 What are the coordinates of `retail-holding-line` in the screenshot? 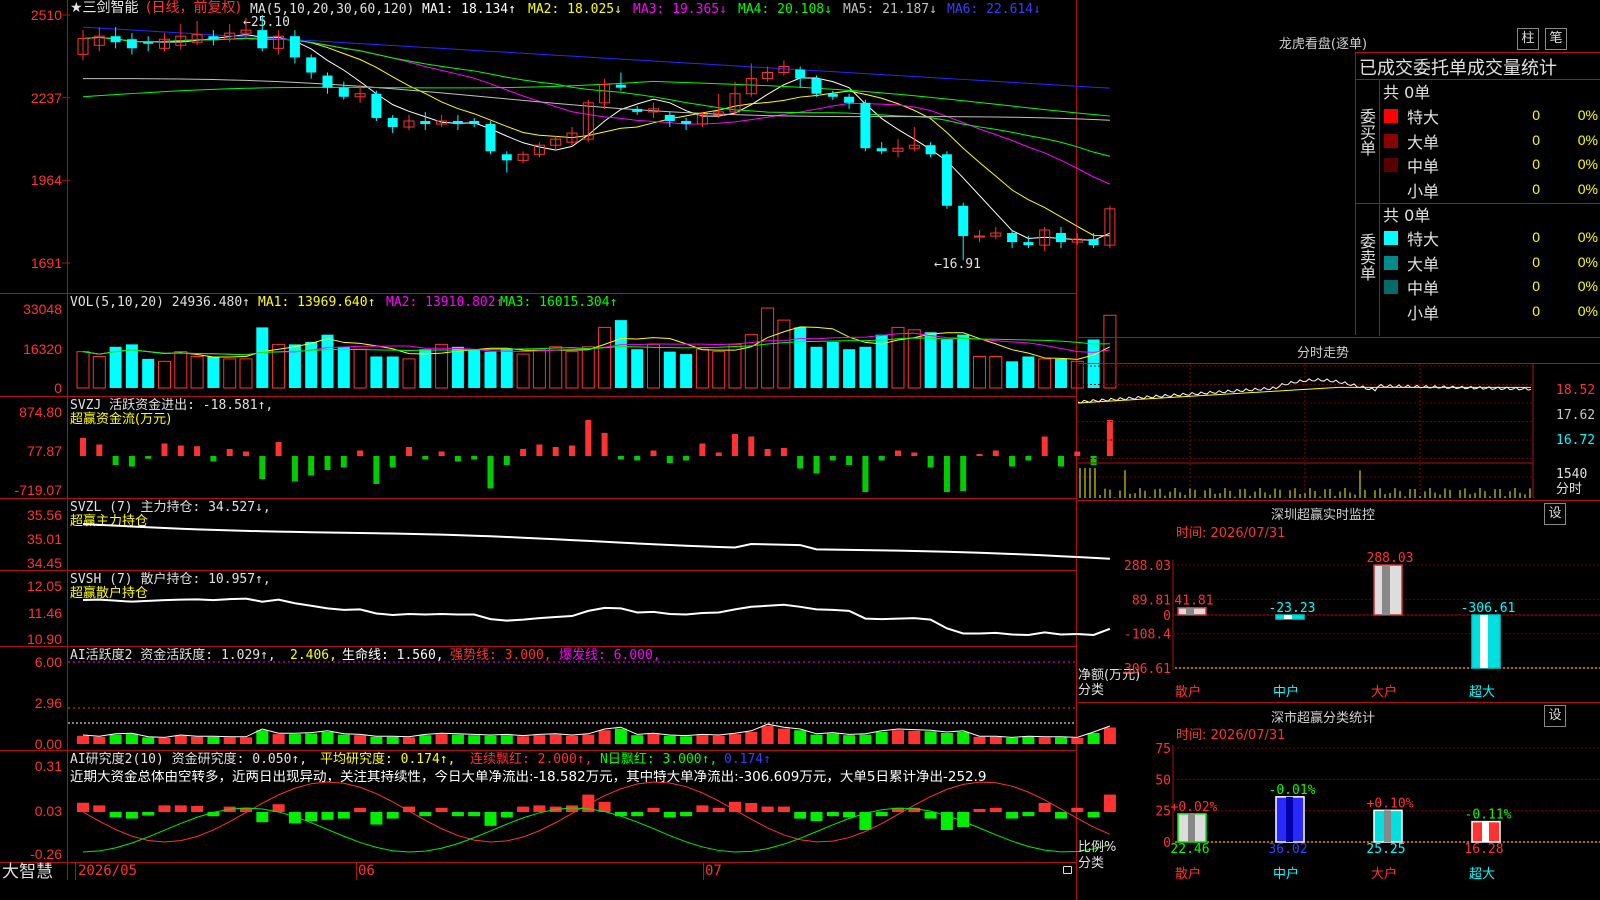 It's located at (596, 616).